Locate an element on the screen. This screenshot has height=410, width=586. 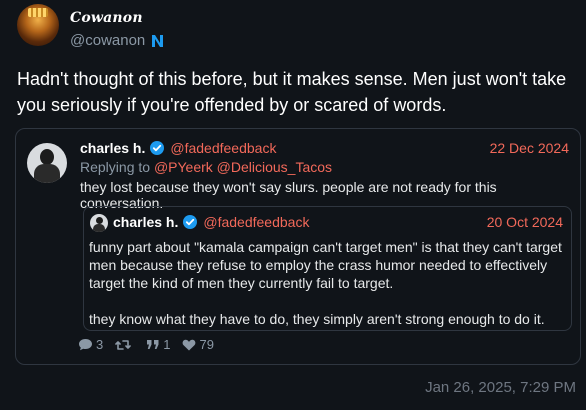
quote-icon is located at coordinates (153, 344).